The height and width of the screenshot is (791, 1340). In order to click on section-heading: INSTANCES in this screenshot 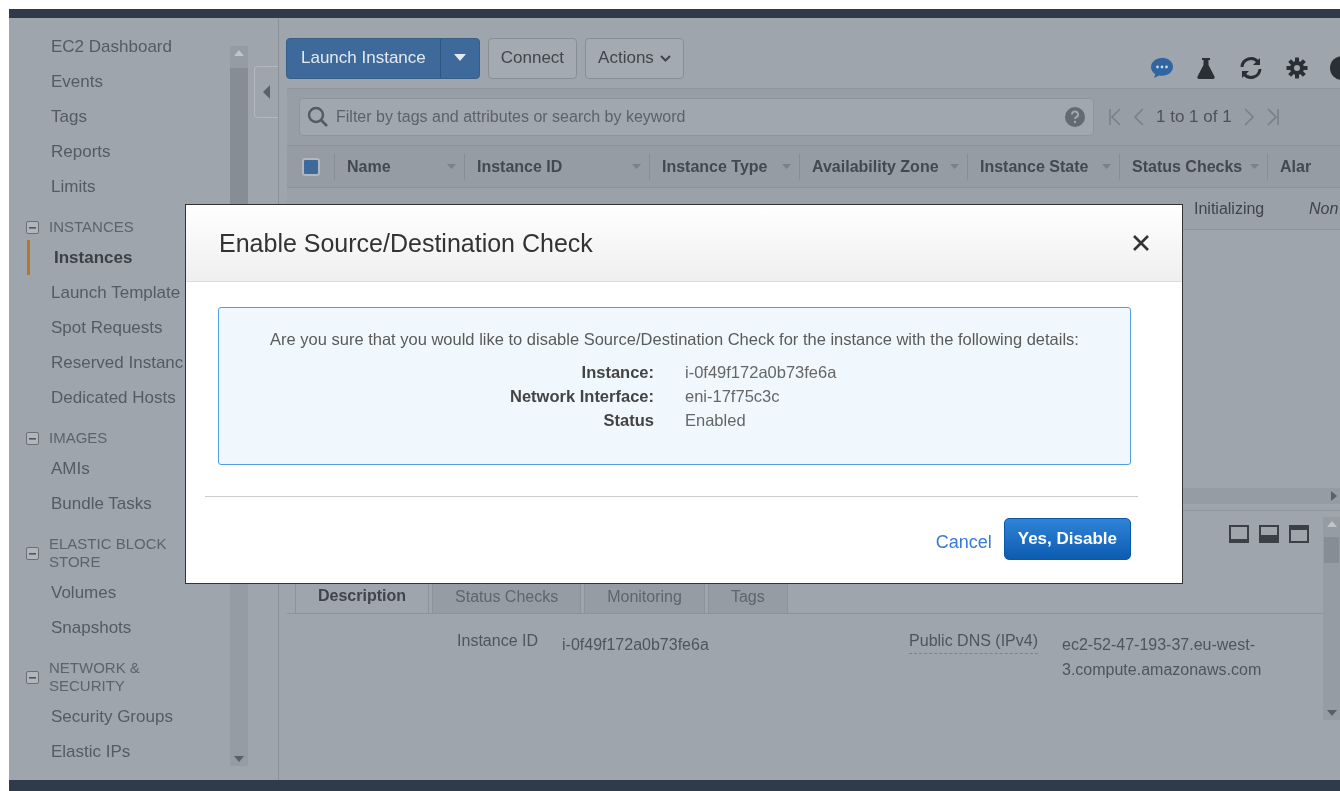, I will do `click(92, 227)`.